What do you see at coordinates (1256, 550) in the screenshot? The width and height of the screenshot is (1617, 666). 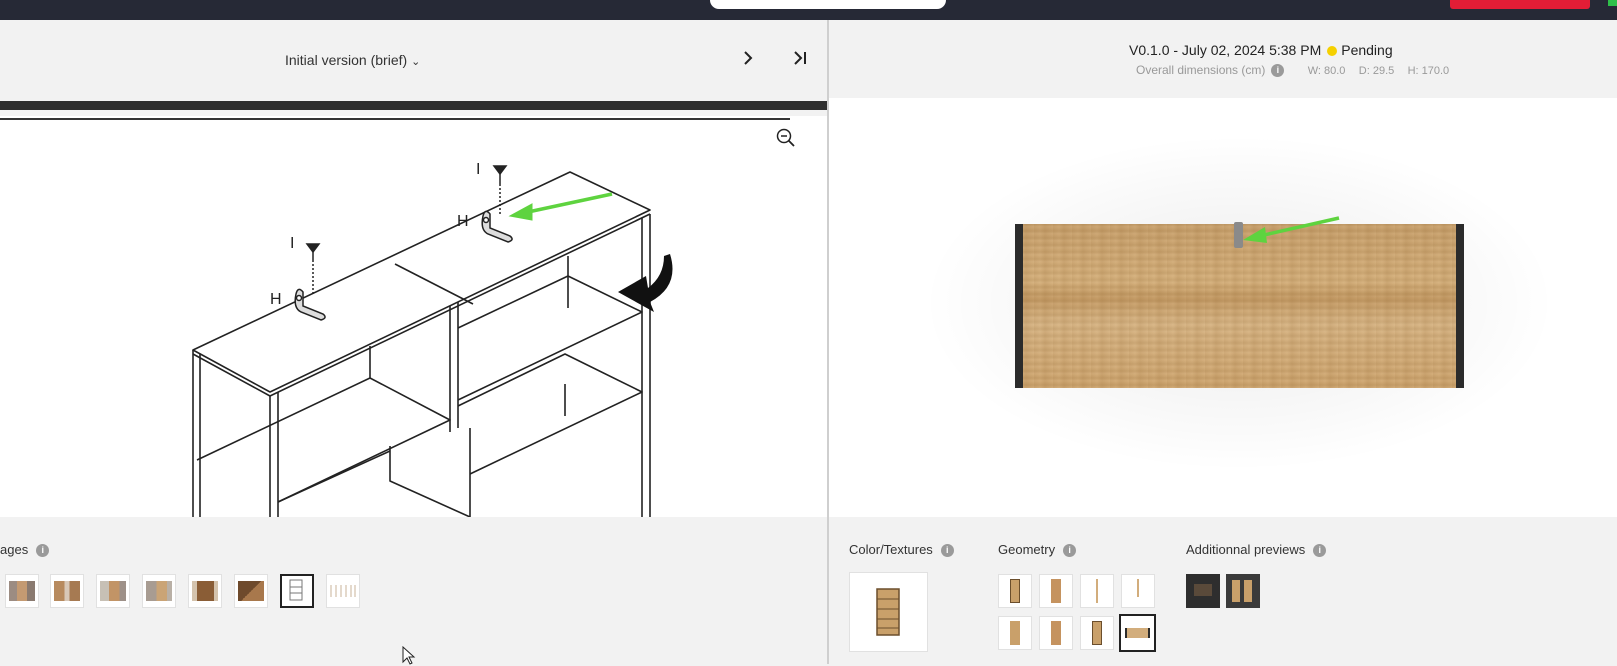 I see `additional-previews-label: Additionnal previews i` at bounding box center [1256, 550].